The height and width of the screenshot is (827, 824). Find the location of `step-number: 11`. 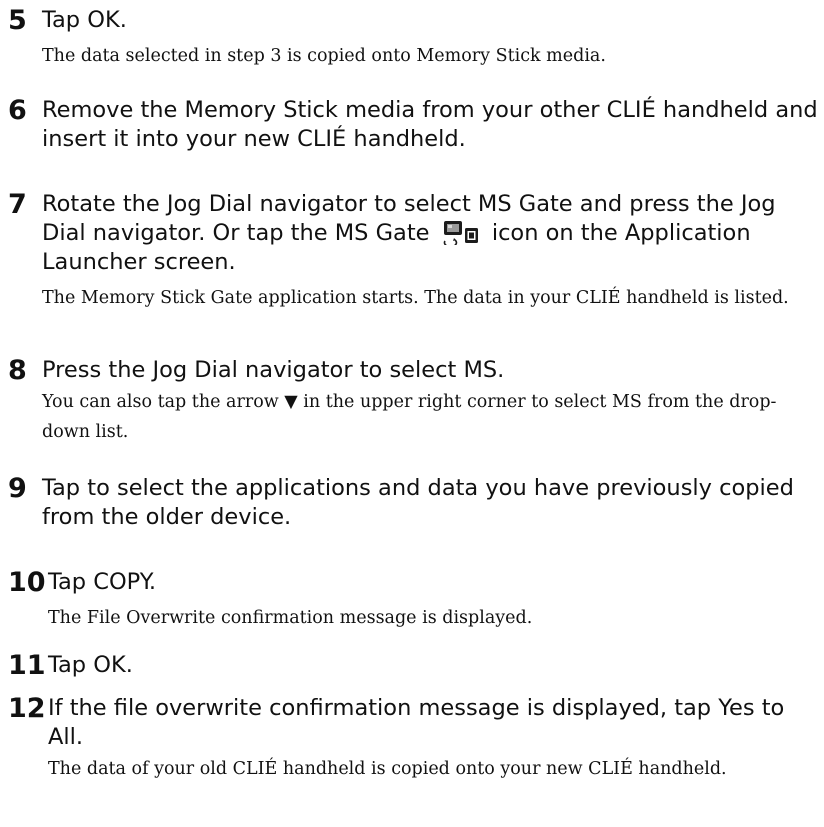

step-number: 11 is located at coordinates (27, 665).